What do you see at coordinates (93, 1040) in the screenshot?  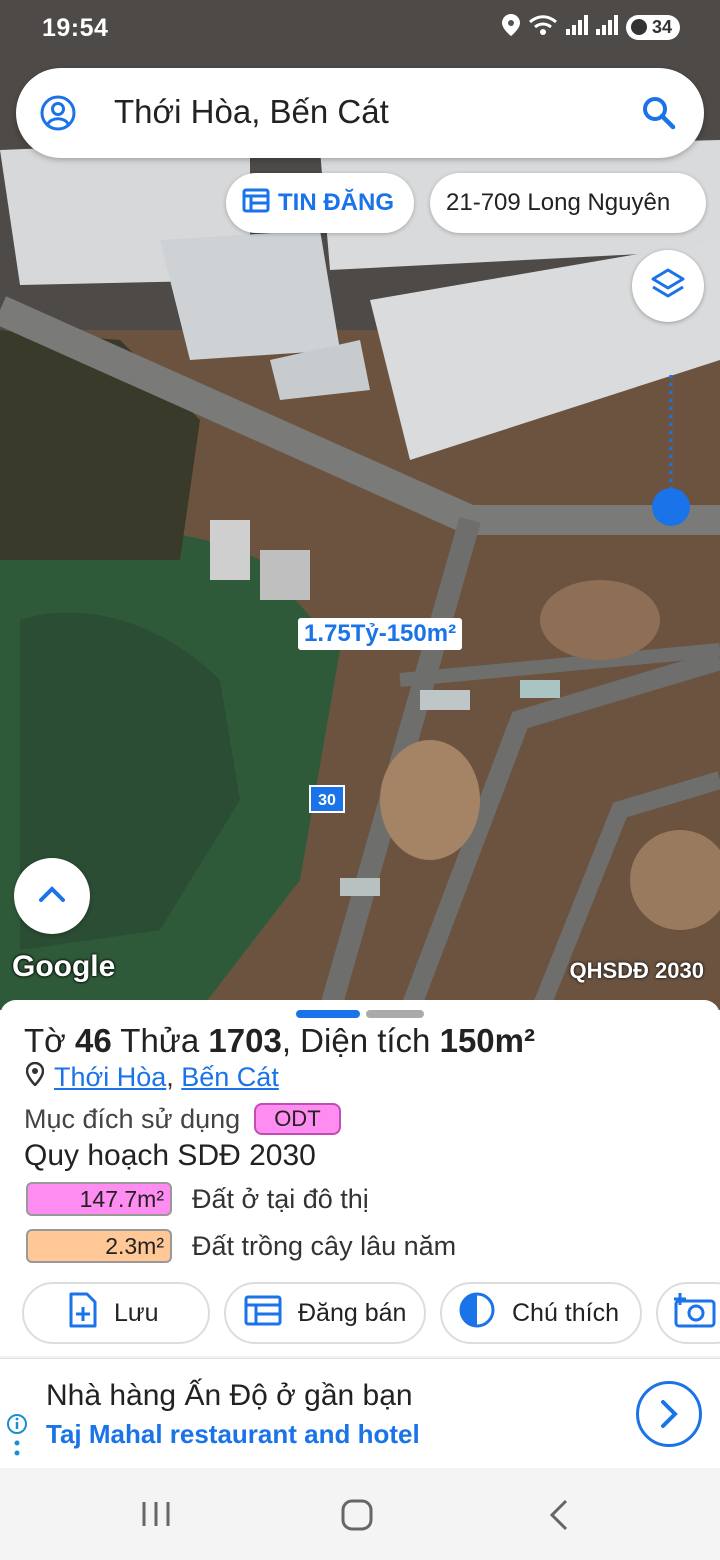 I see `sheet-number: 46` at bounding box center [93, 1040].